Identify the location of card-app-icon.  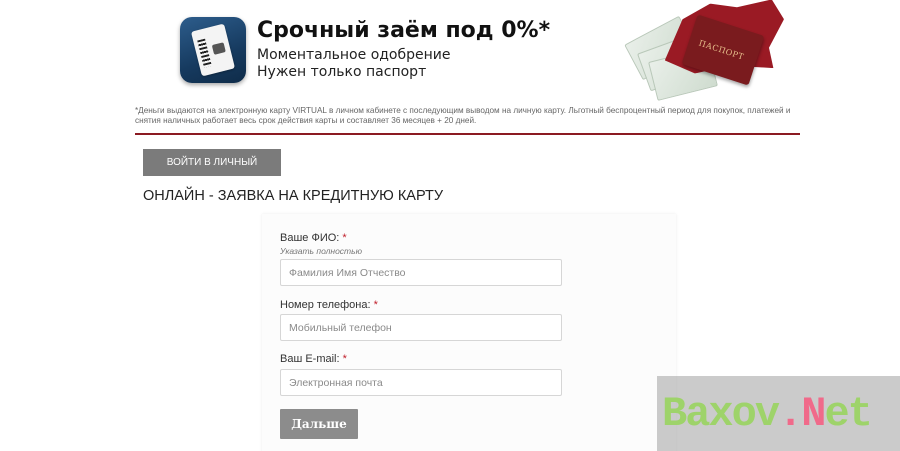
(213, 50).